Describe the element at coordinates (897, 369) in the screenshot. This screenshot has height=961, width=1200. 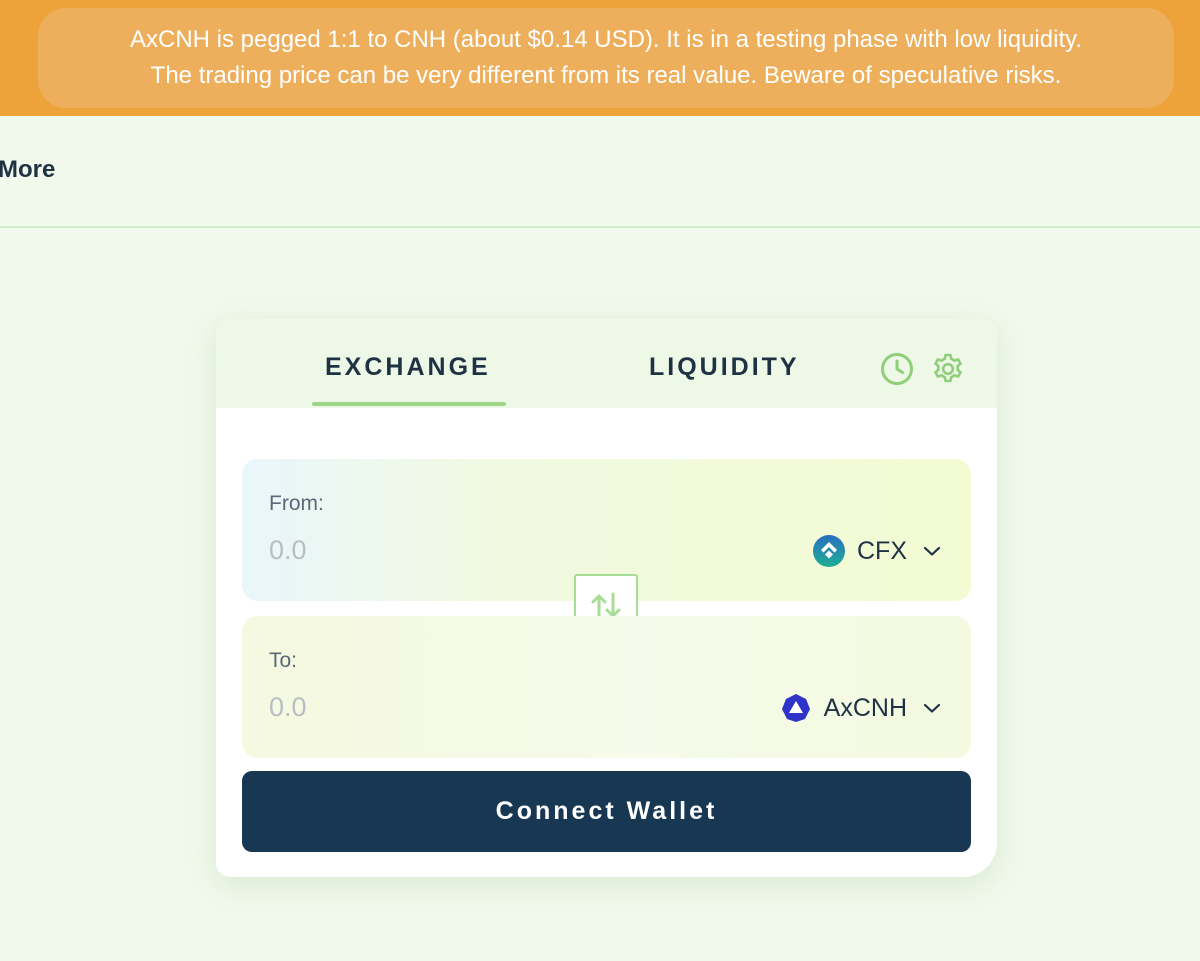
I see `clock-icon` at that location.